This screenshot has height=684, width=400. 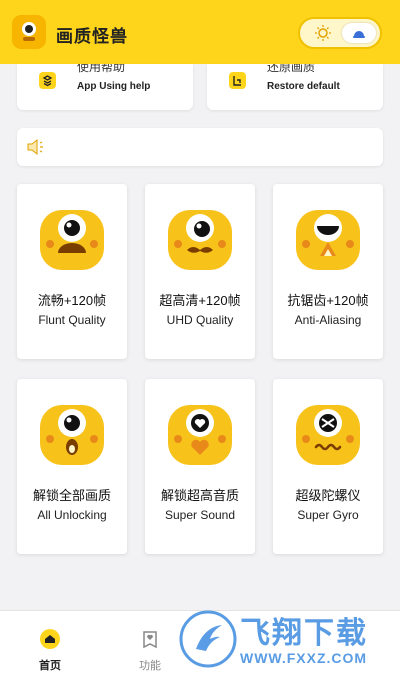 What do you see at coordinates (71, 495) in the screenshot?
I see `card-title: 解锁全部画质` at bounding box center [71, 495].